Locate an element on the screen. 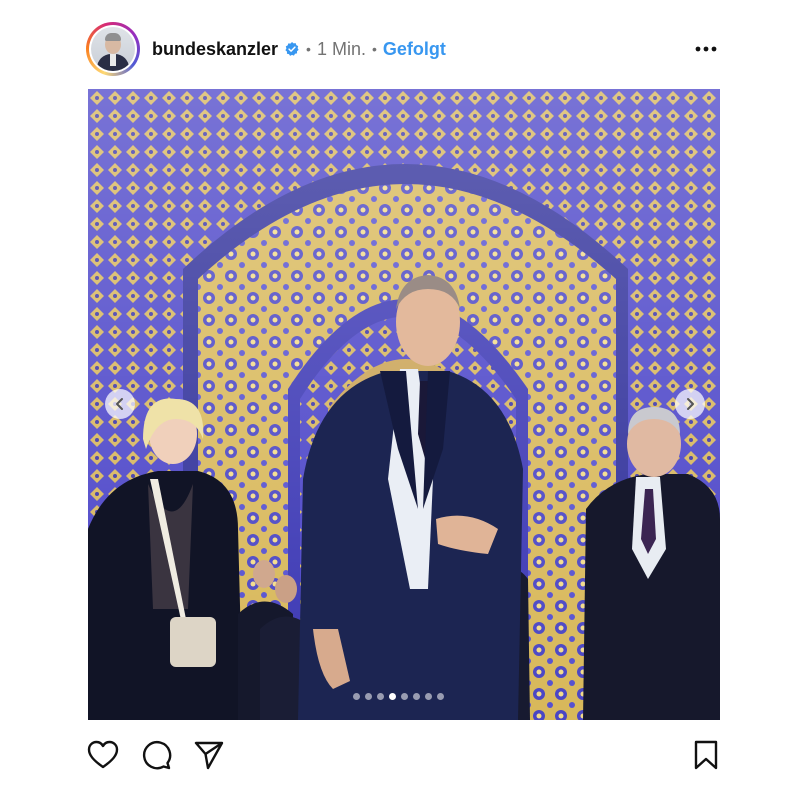  heart-icon is located at coordinates (103, 755).